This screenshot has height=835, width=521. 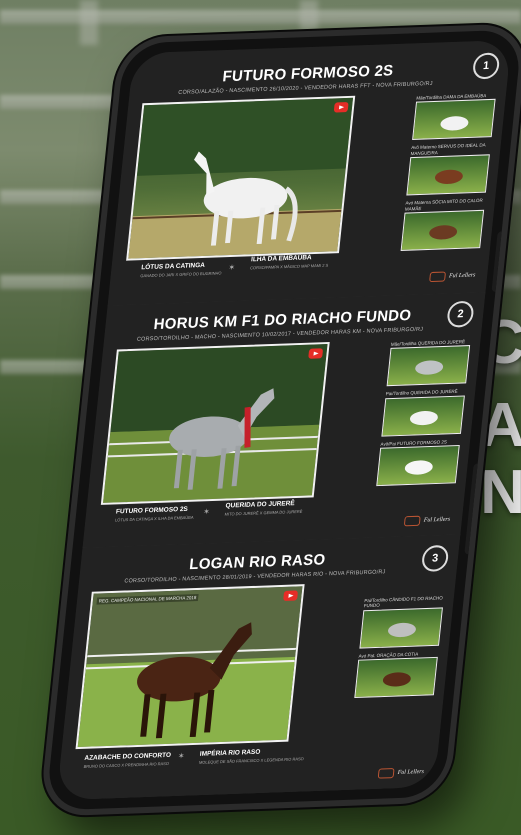 What do you see at coordinates (152, 510) in the screenshot?
I see `sire-name: FUTURO FORMOSO 2S` at bounding box center [152, 510].